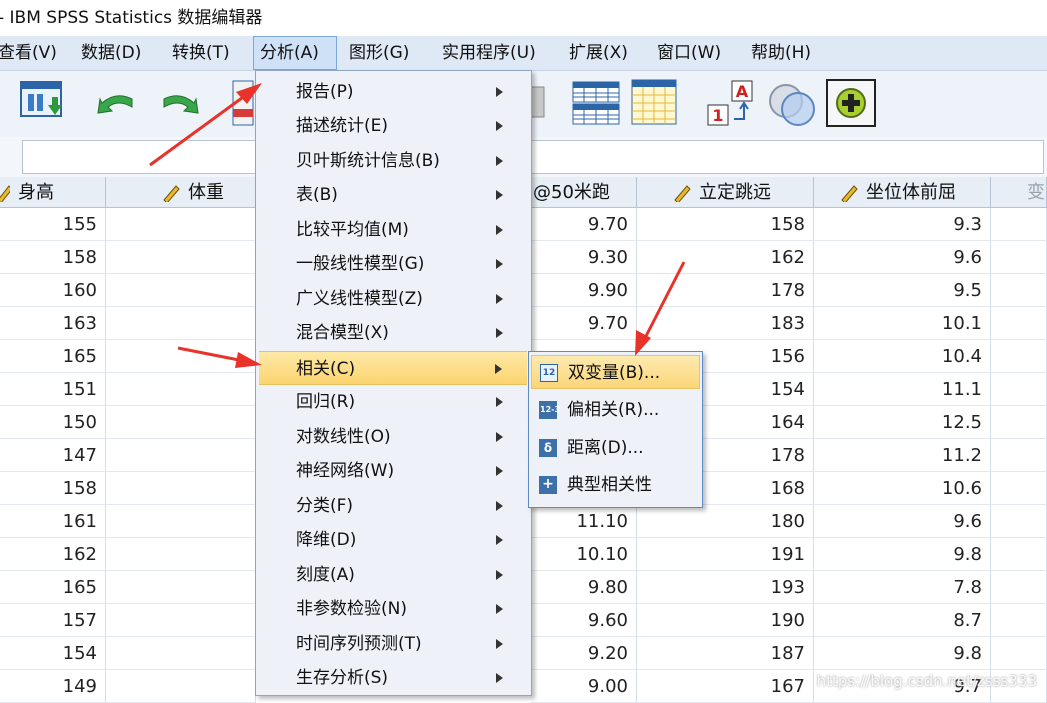 This screenshot has width=1047, height=703. I want to click on grid-cell: 10.1, so click(902, 323).